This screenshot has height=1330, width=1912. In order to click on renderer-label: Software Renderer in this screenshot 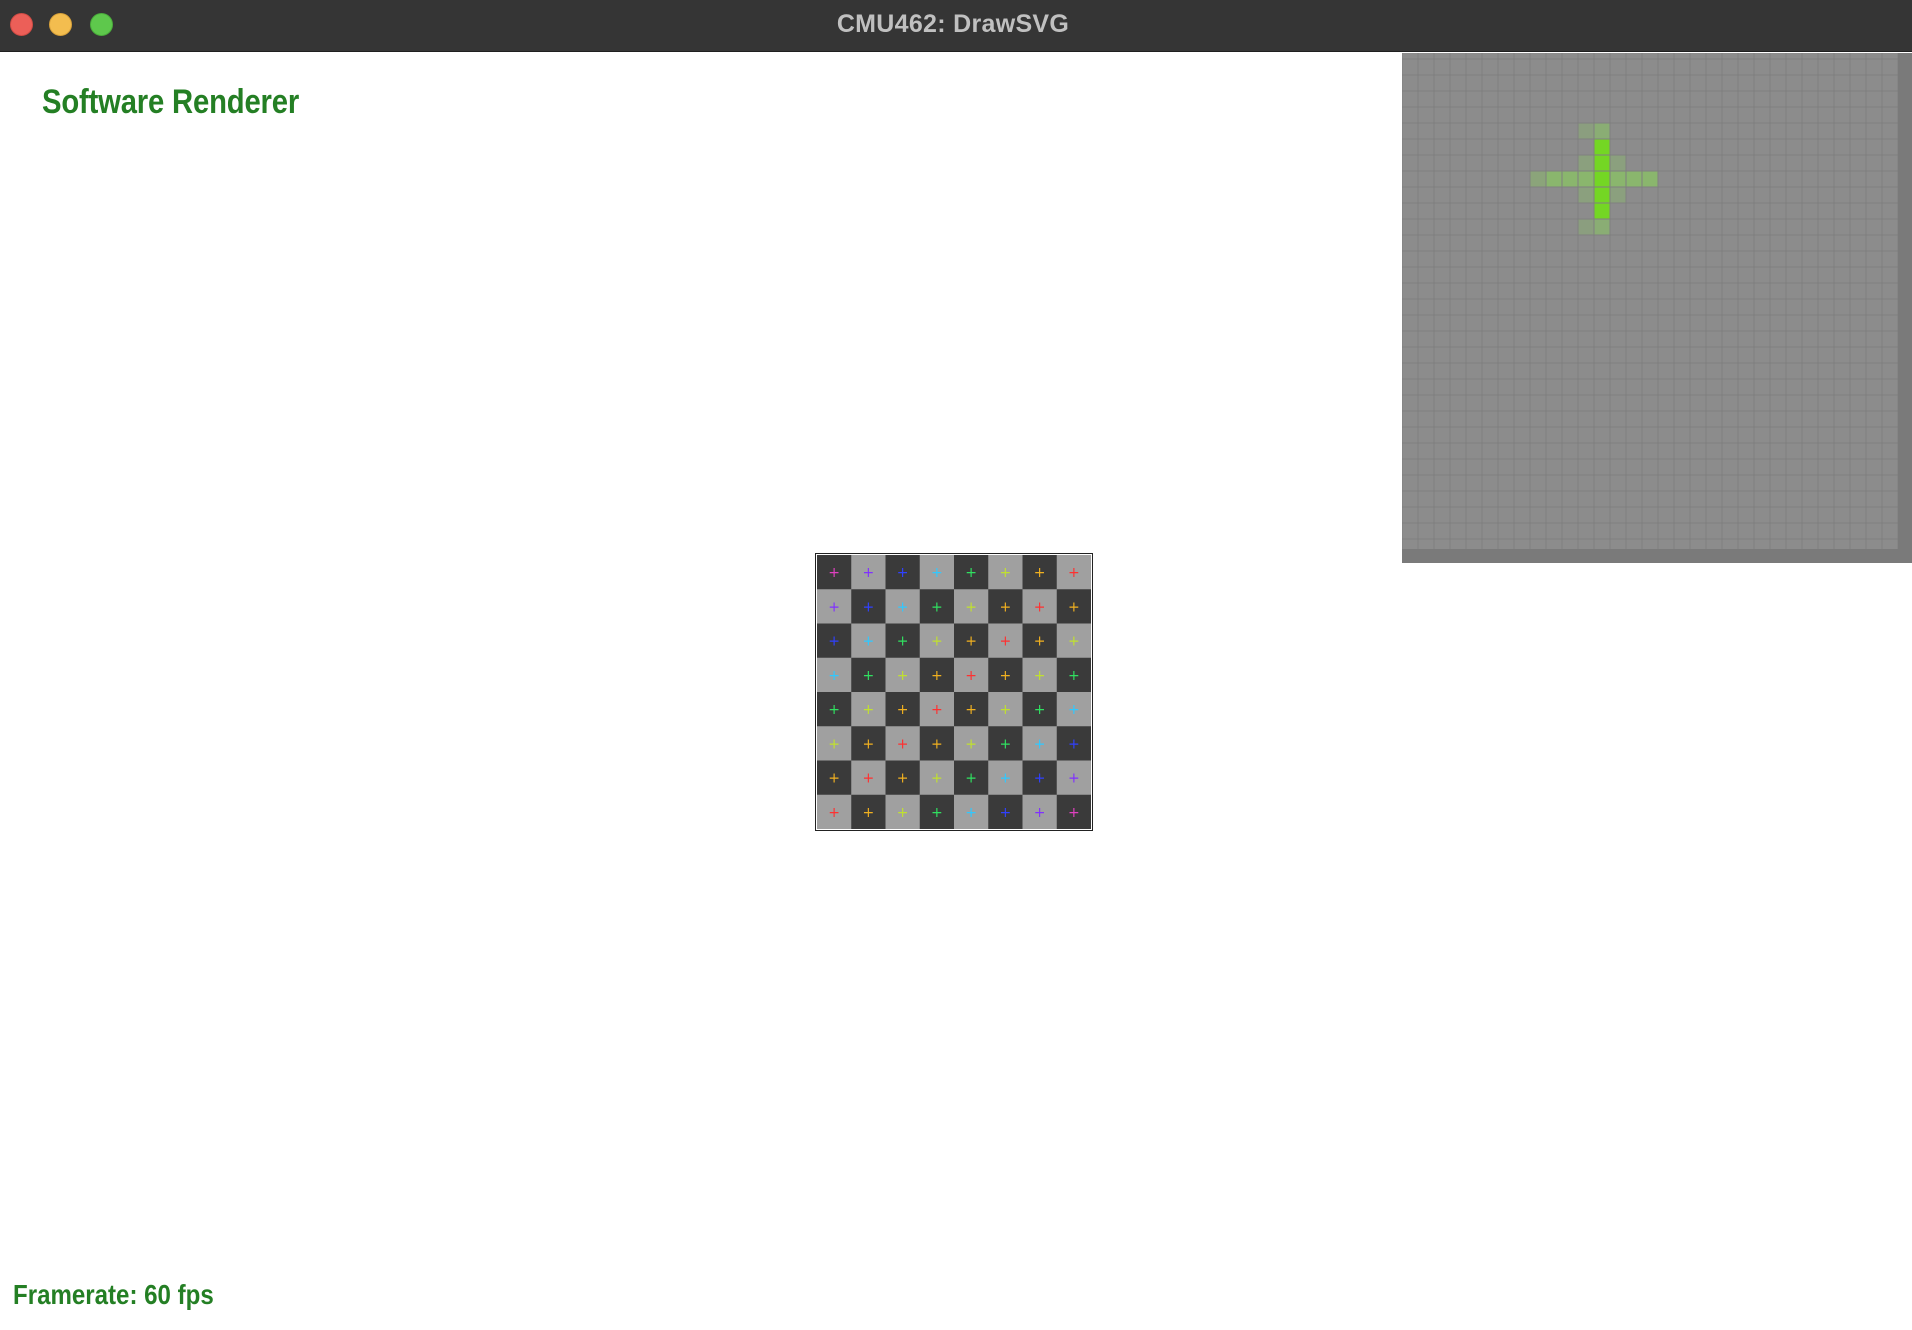, I will do `click(171, 102)`.